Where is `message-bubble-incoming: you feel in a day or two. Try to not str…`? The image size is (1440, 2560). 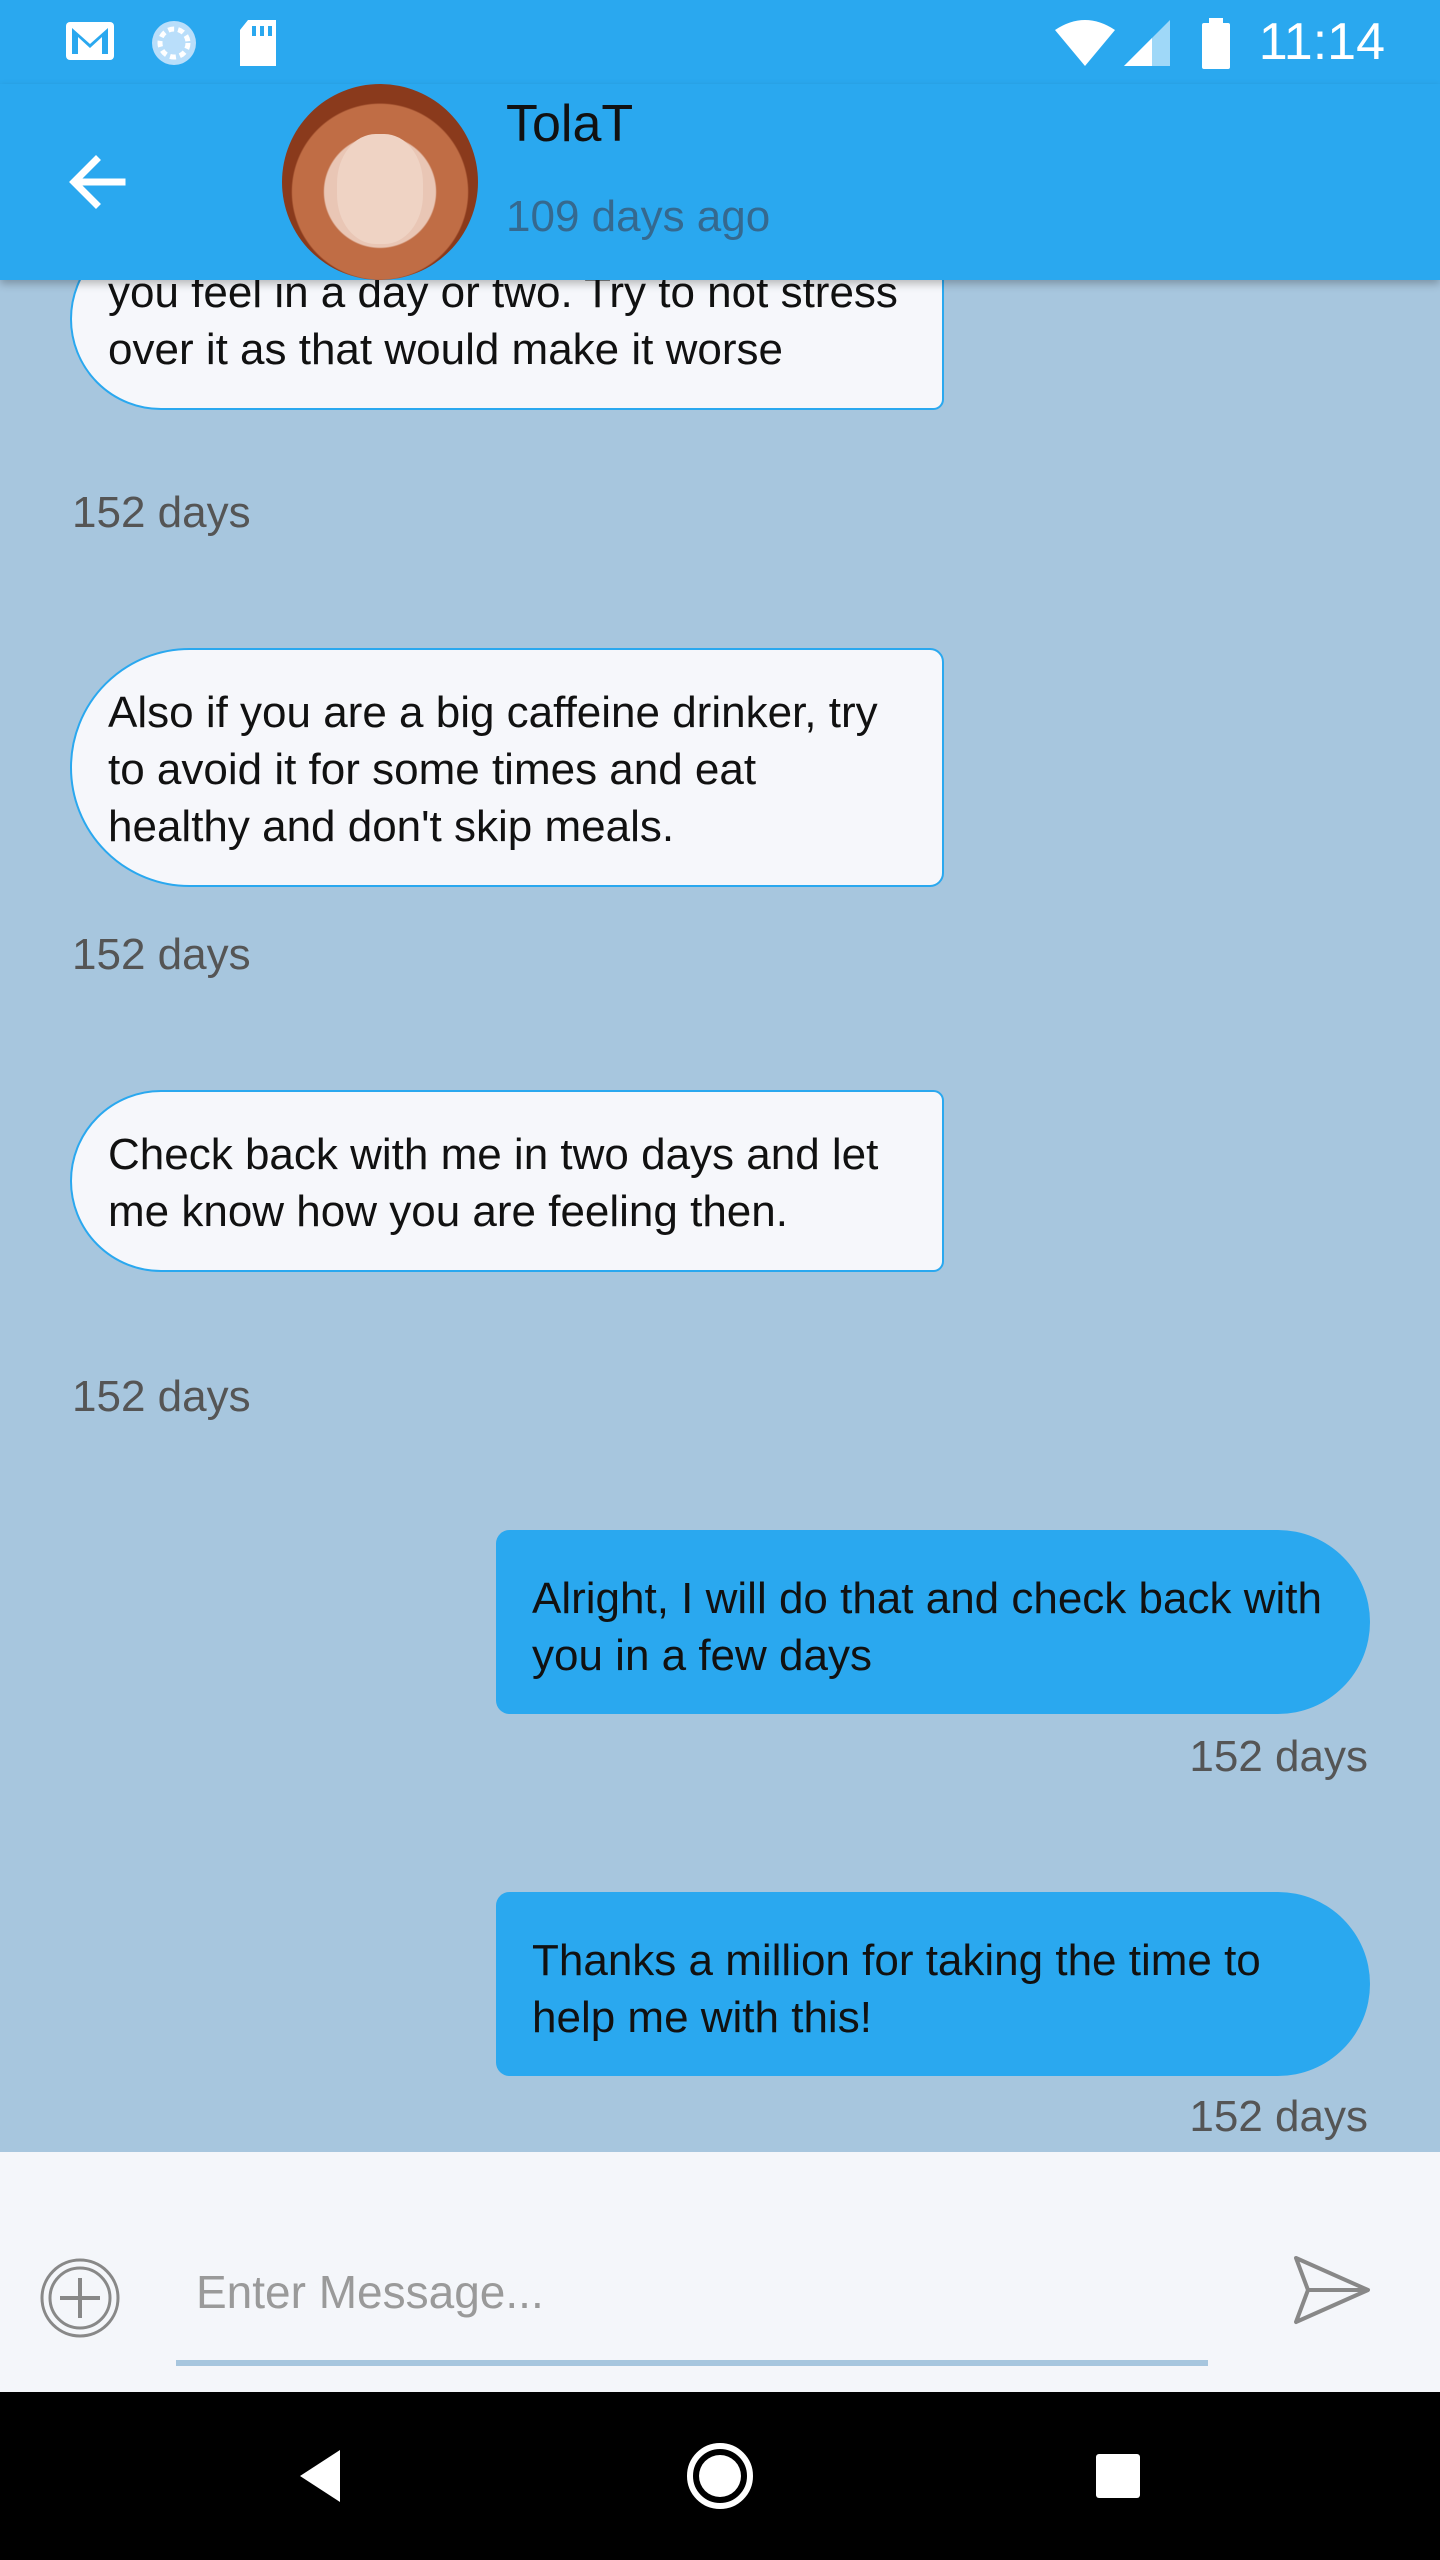
message-bubble-incoming: you feel in a day or two. Try to not str… is located at coordinates (507, 345).